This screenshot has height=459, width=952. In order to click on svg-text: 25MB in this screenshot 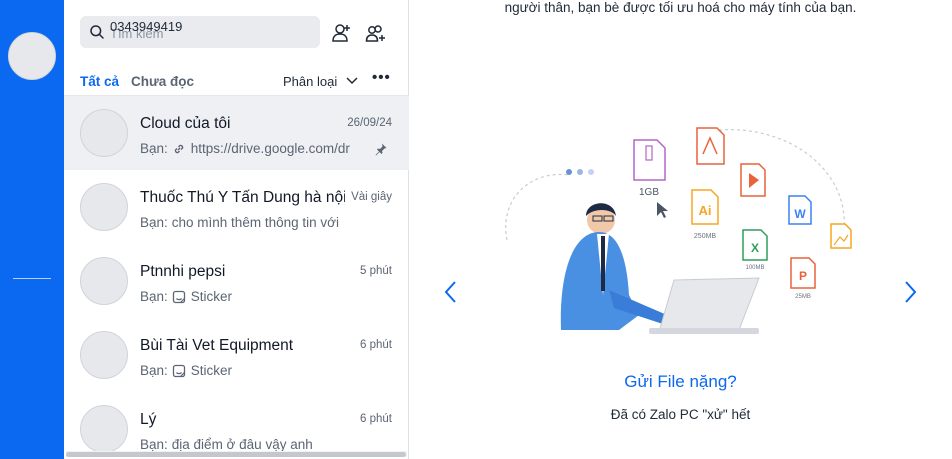, I will do `click(803, 297)`.